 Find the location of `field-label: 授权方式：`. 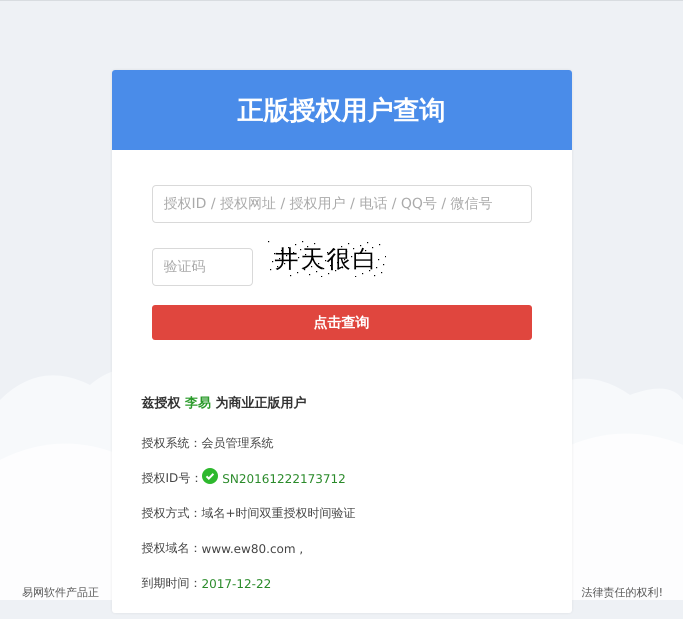

field-label: 授权方式： is located at coordinates (172, 513).